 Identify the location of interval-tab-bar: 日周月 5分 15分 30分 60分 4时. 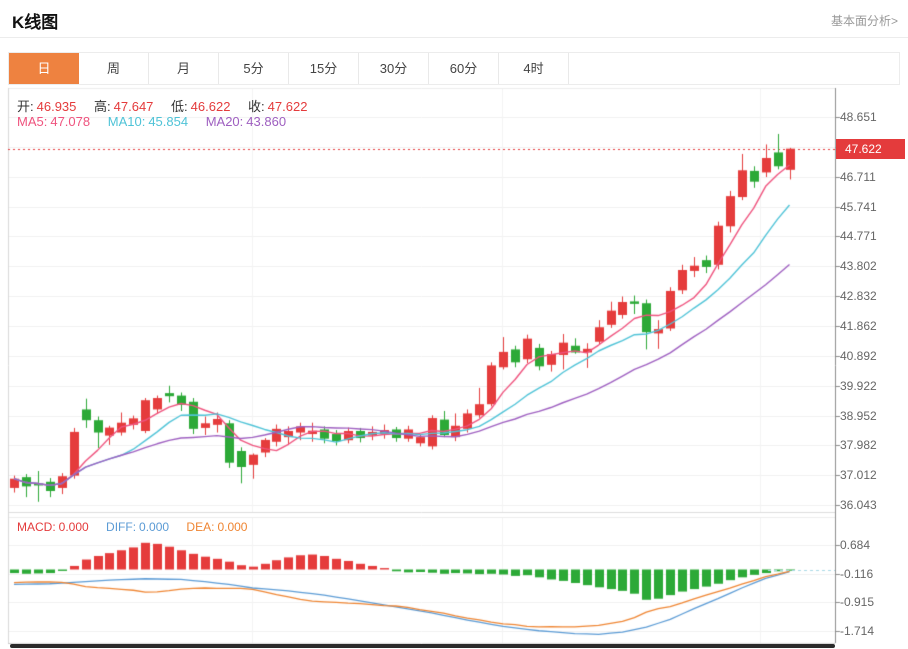
(454, 68).